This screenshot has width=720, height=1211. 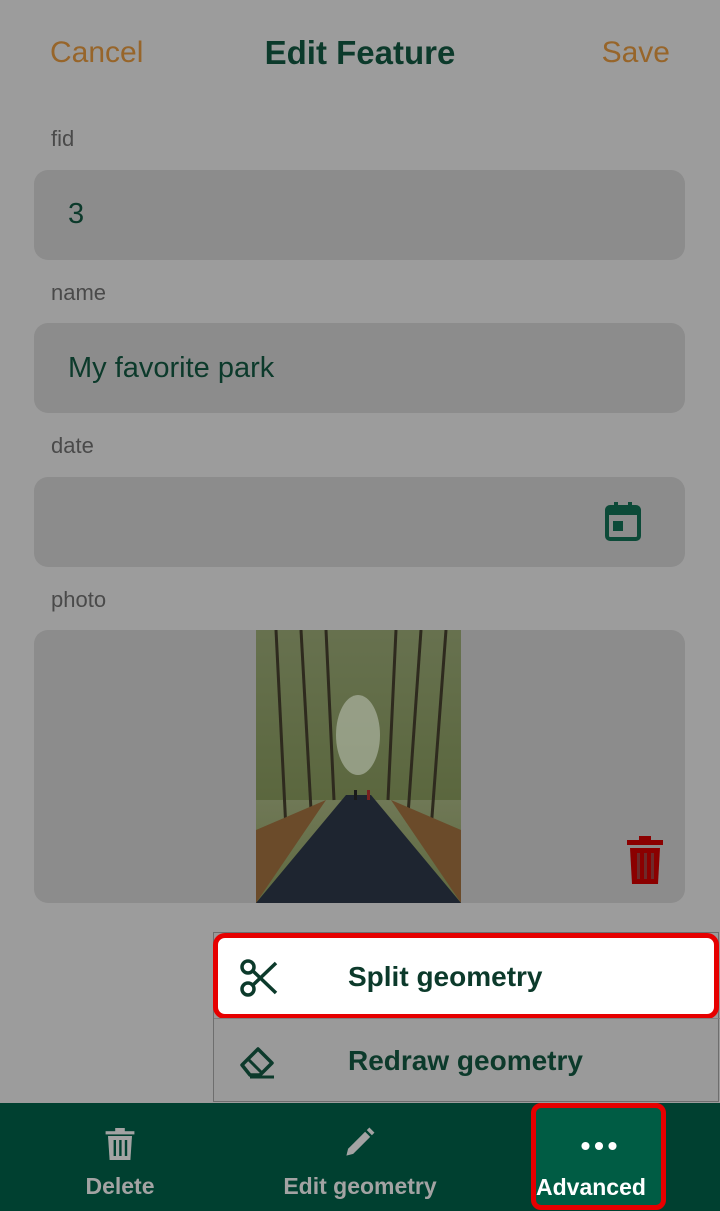 I want to click on more-dots-icon, so click(x=598, y=1146).